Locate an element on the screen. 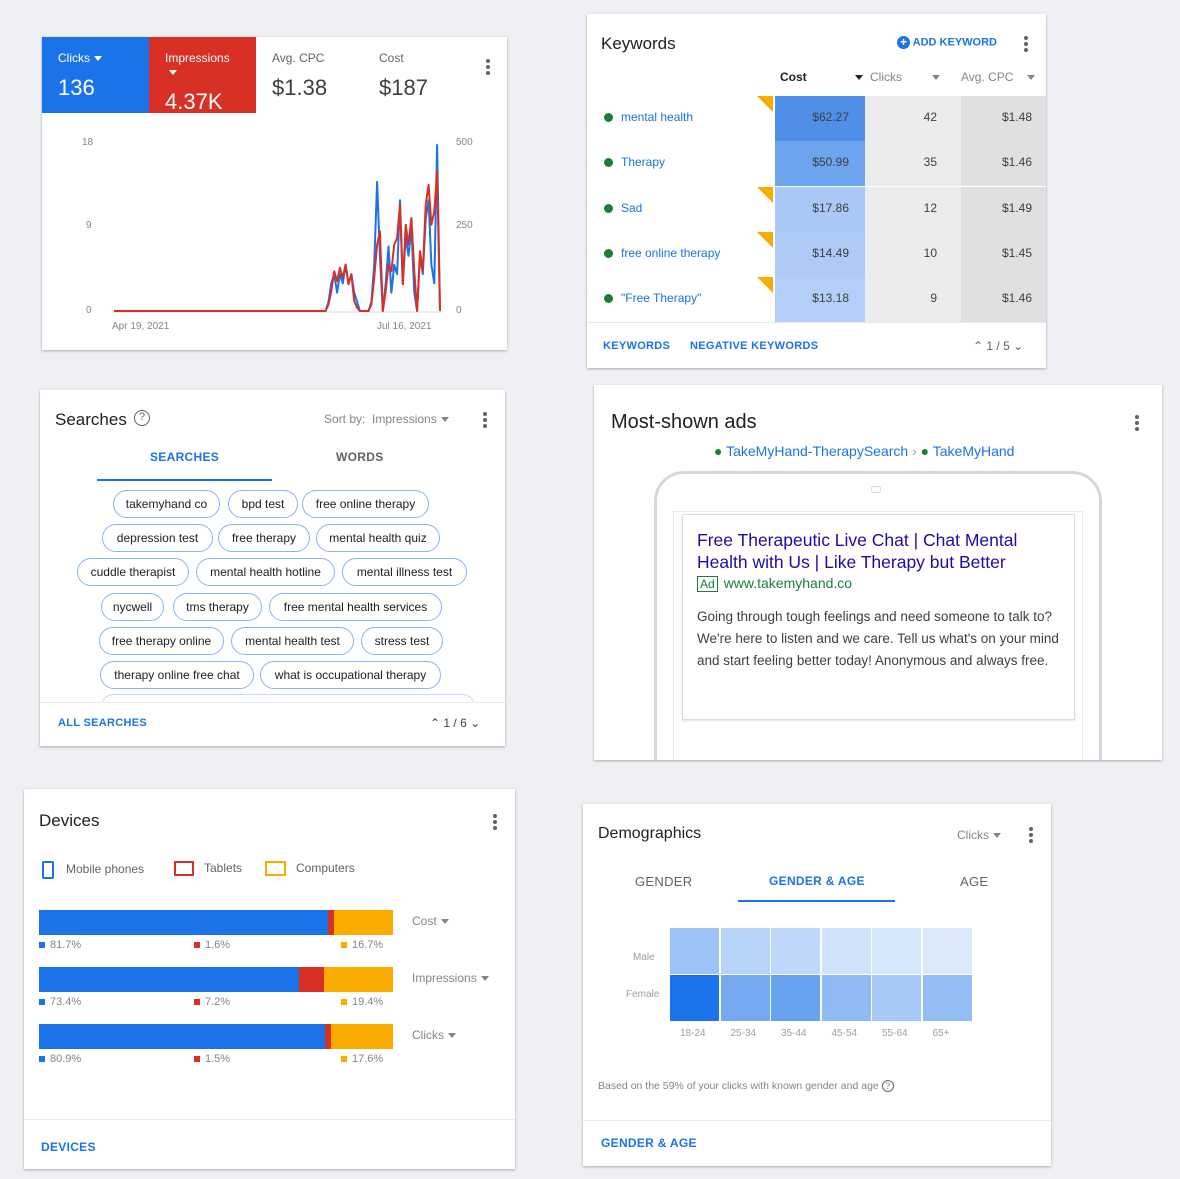 The image size is (1180, 1179). search-term-chip: tms therapy is located at coordinates (217, 606).